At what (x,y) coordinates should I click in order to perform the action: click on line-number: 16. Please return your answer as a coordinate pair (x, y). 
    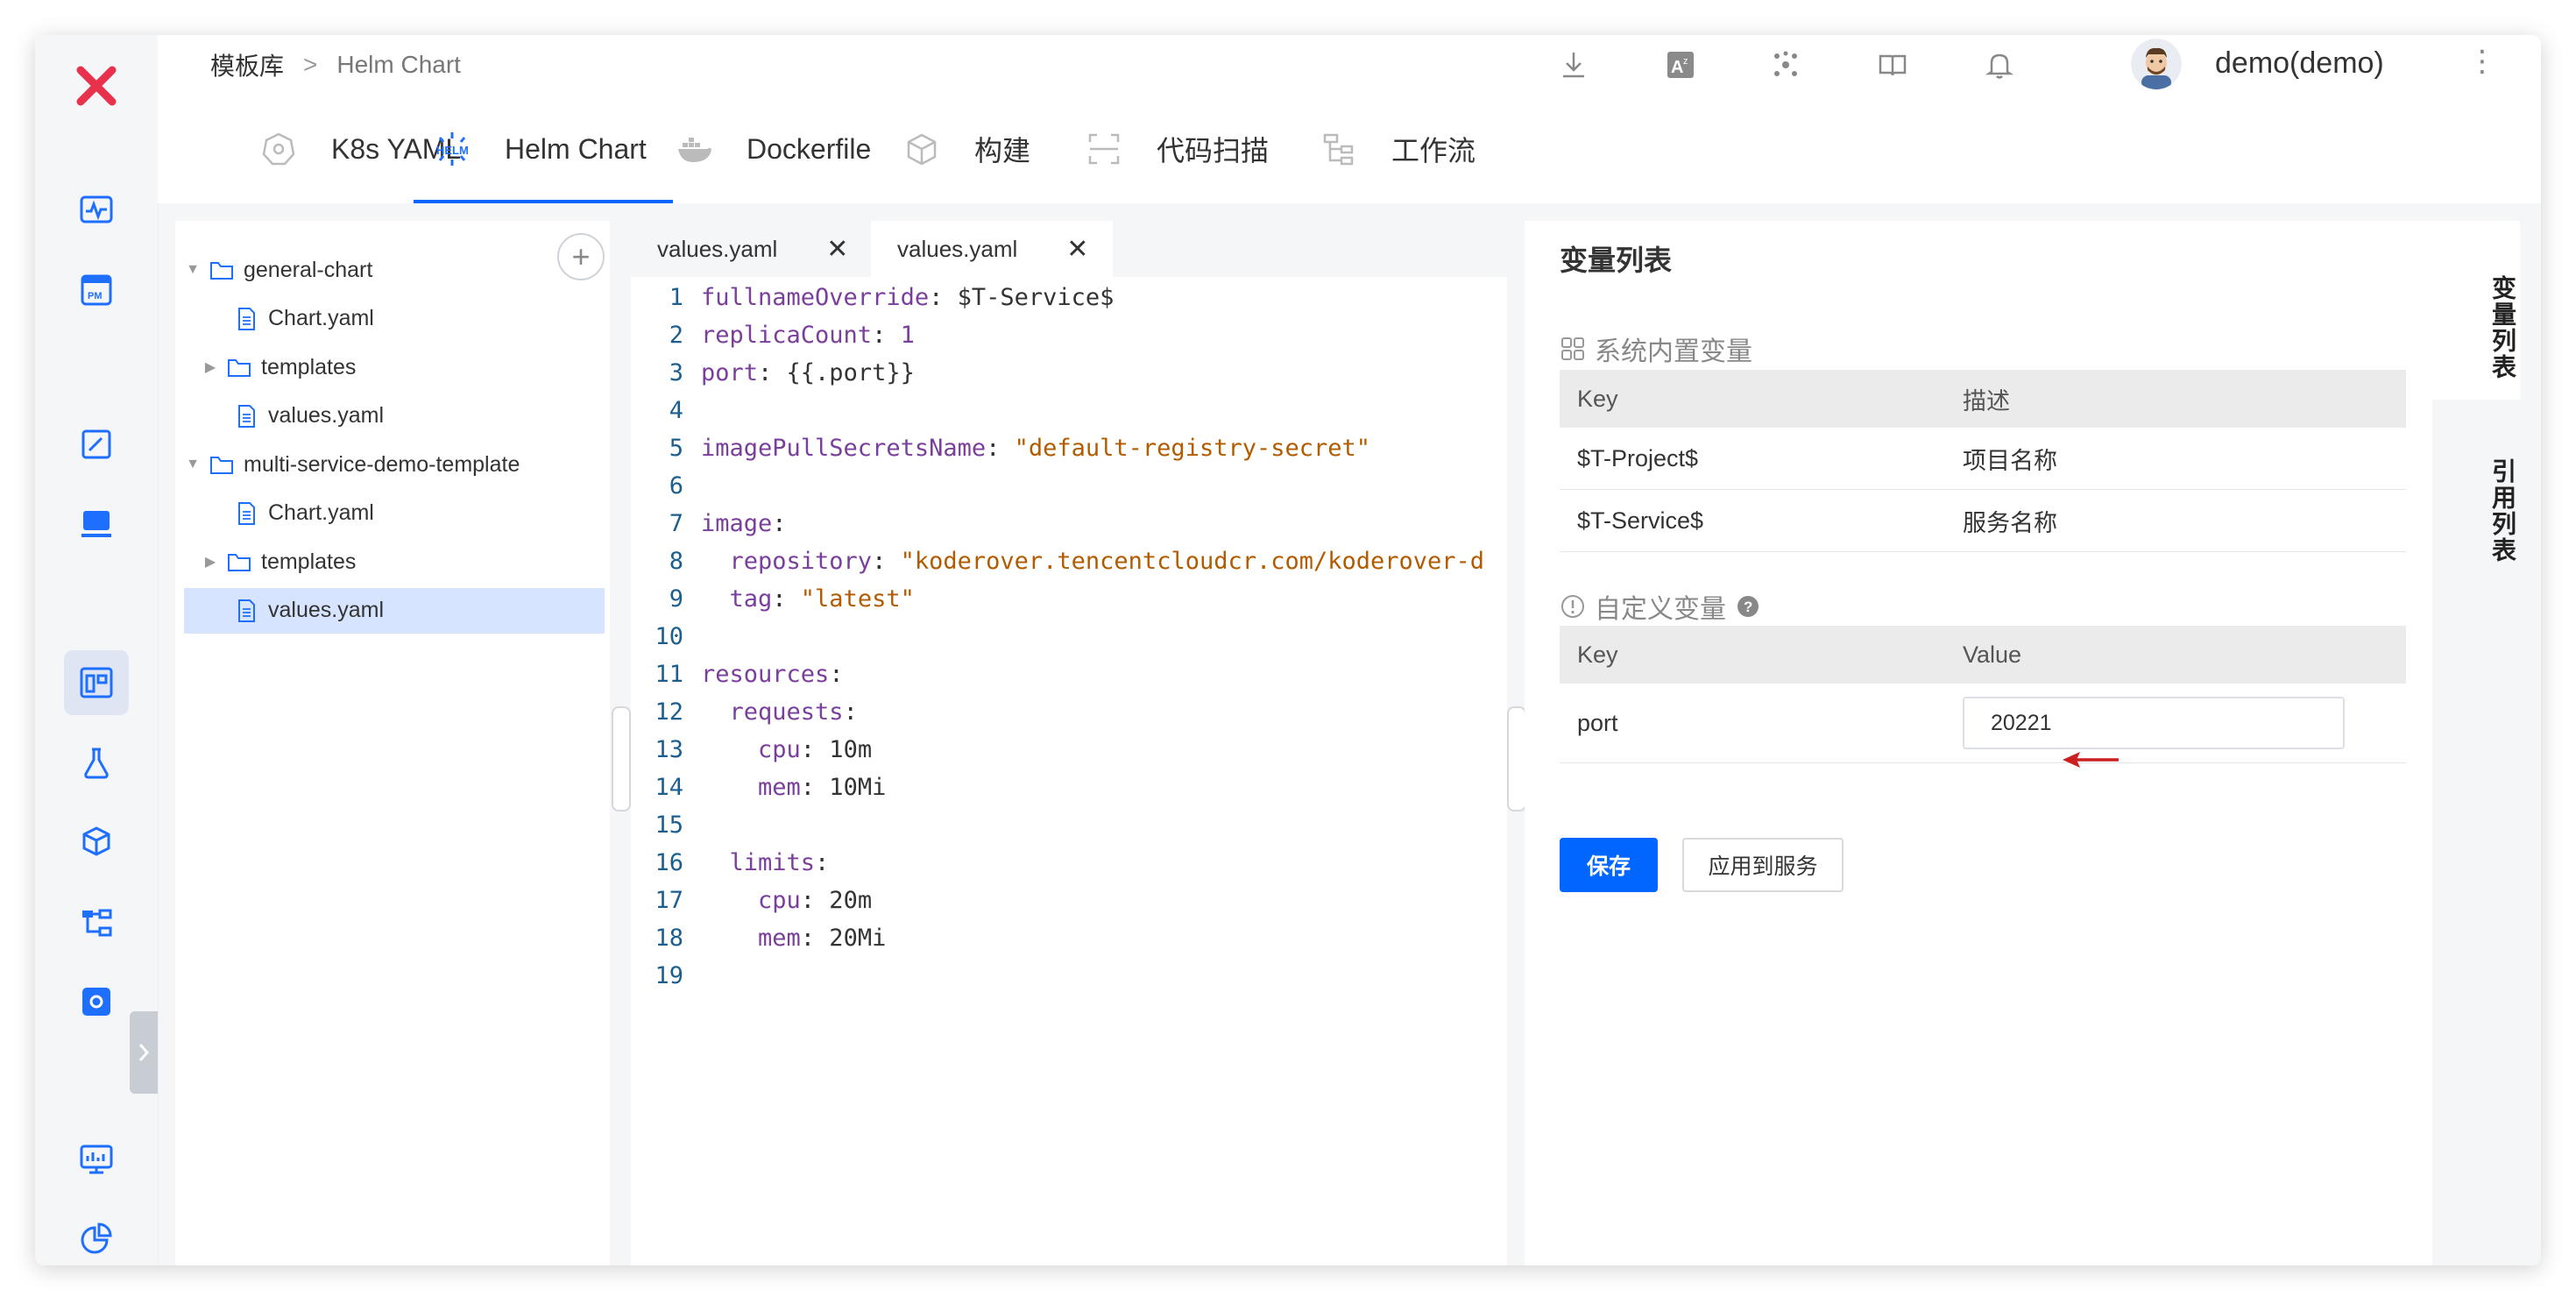
    Looking at the image, I should click on (669, 862).